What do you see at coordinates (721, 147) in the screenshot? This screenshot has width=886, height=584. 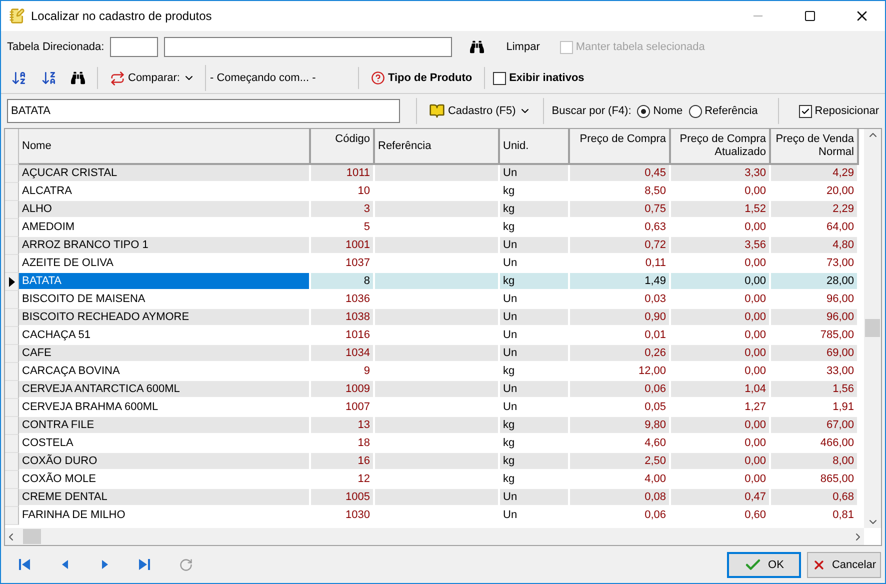 I see `column-header: Preço de Compra Atualizado` at bounding box center [721, 147].